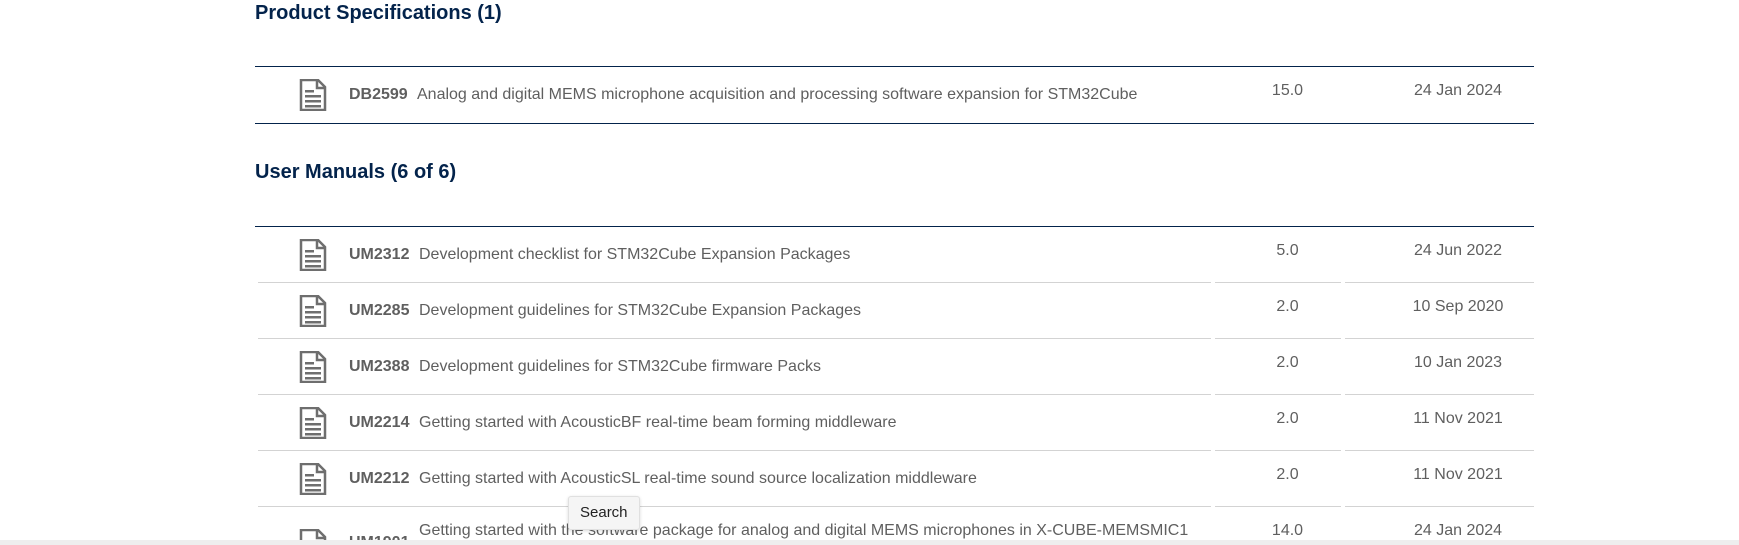  Describe the element at coordinates (356, 172) in the screenshot. I see `section-title-user-manuals: User Manuals (6 of 6)` at that location.